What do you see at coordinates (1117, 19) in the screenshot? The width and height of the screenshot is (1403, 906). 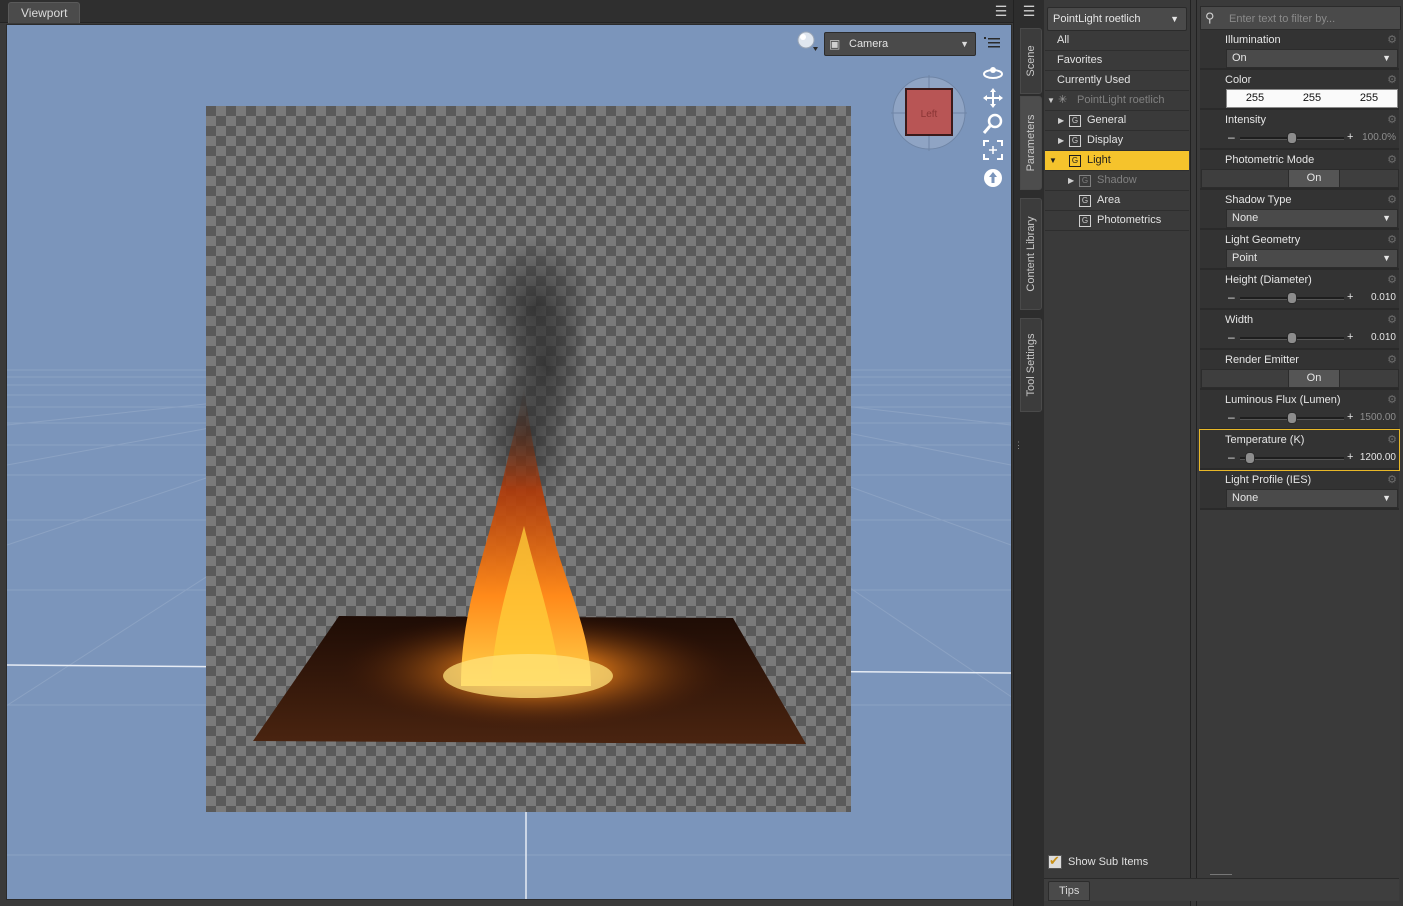 I see `node-selector-dropdown: PointLight roetlich ▼` at bounding box center [1117, 19].